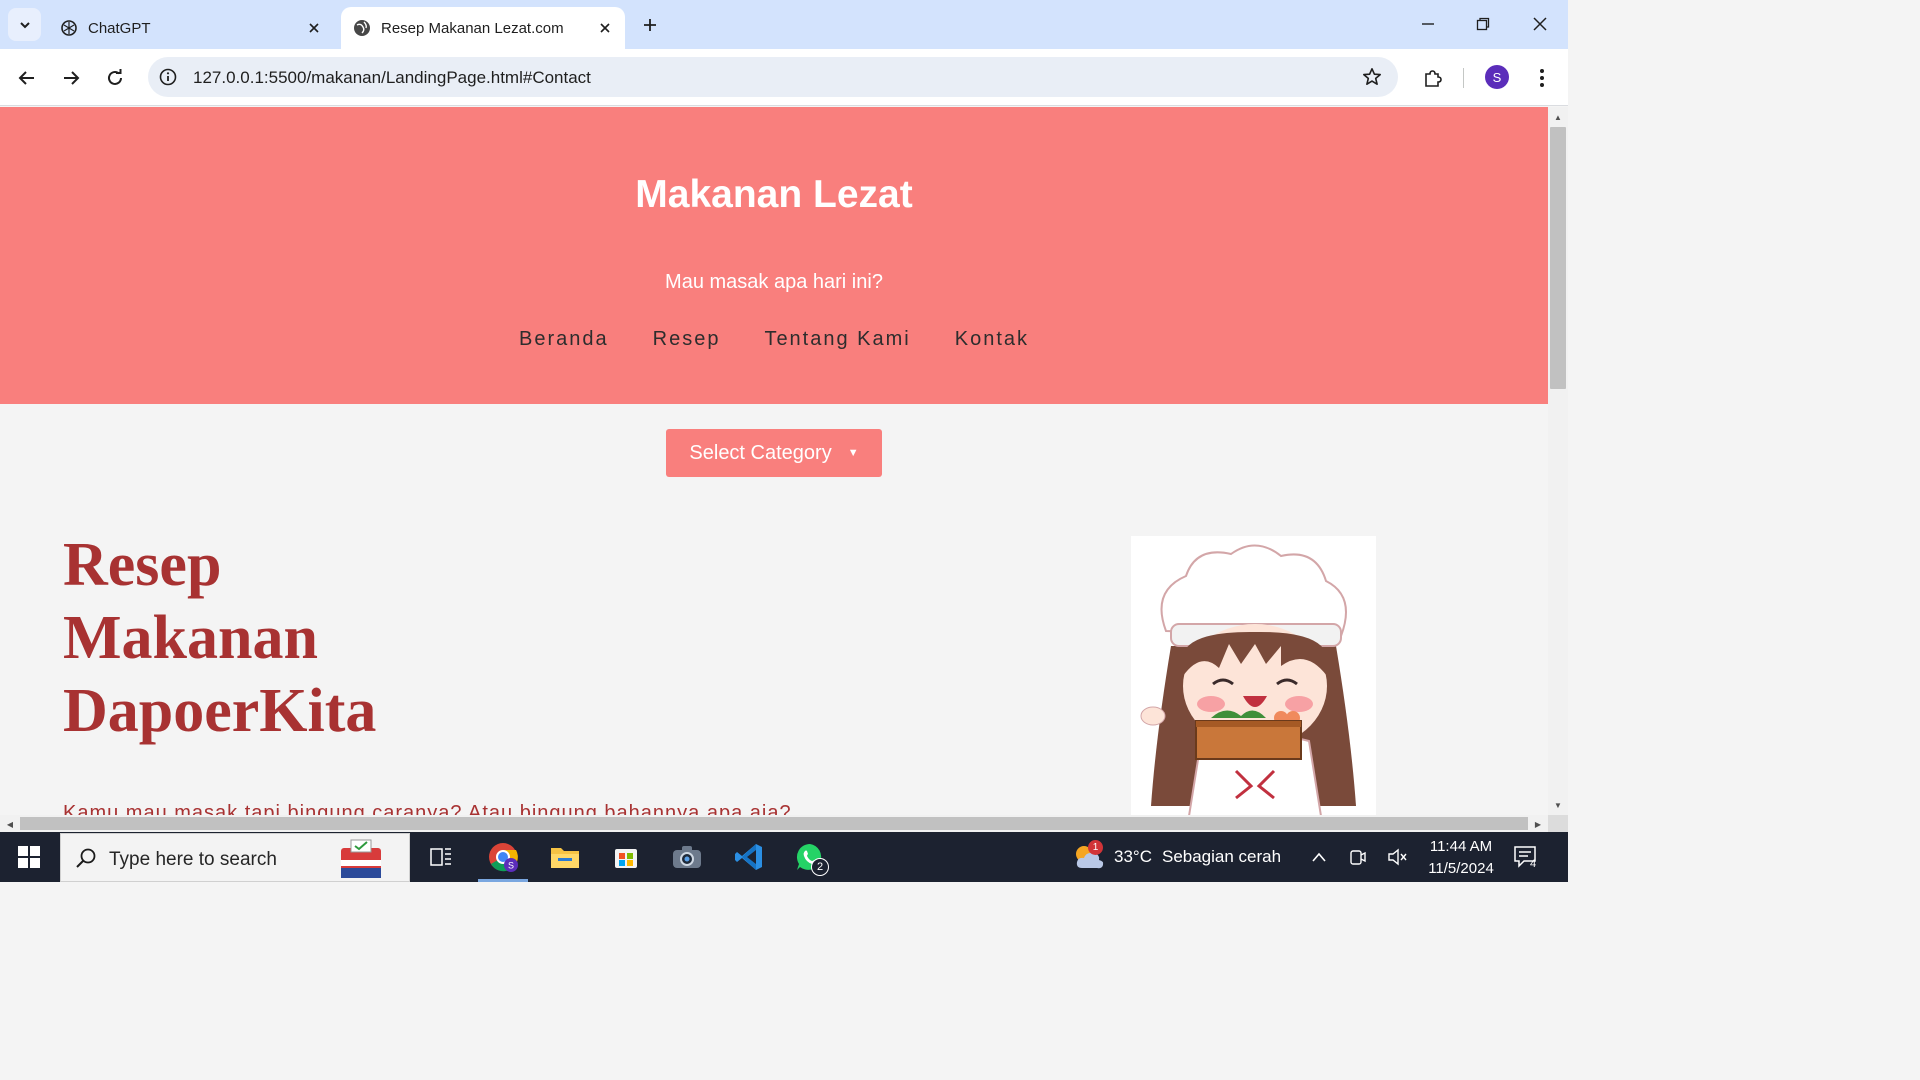  I want to click on star-icon, so click(1372, 77).